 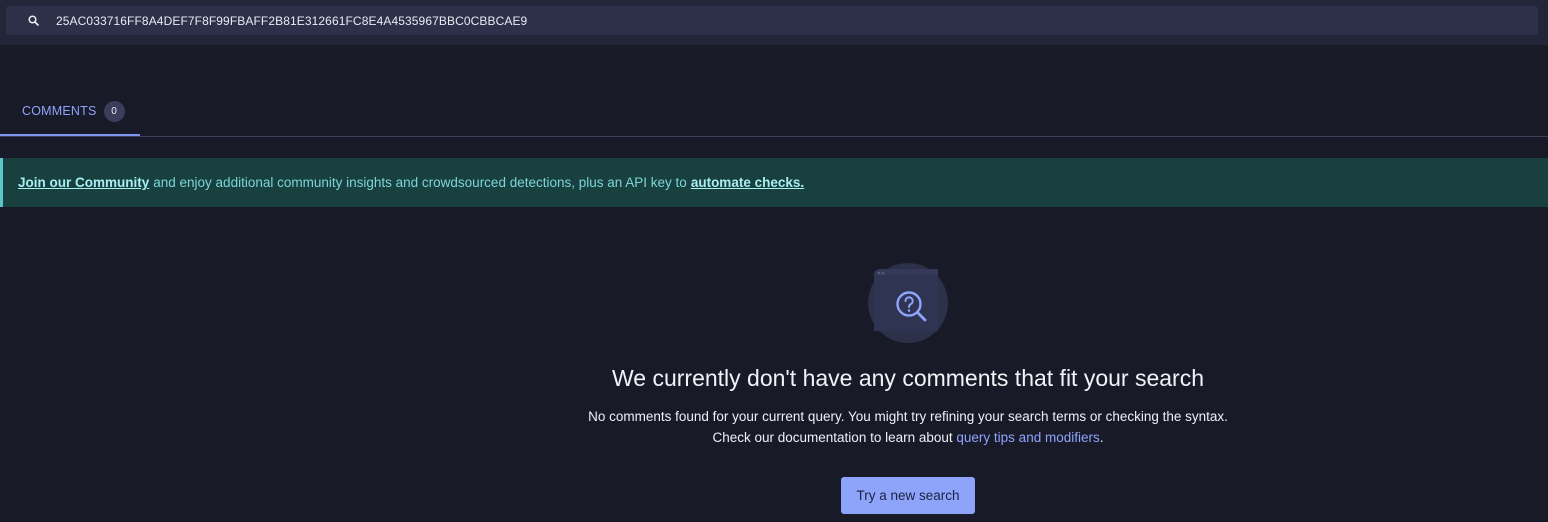 I want to click on query-tips-link: query tips and modifiers, so click(x=1027, y=437).